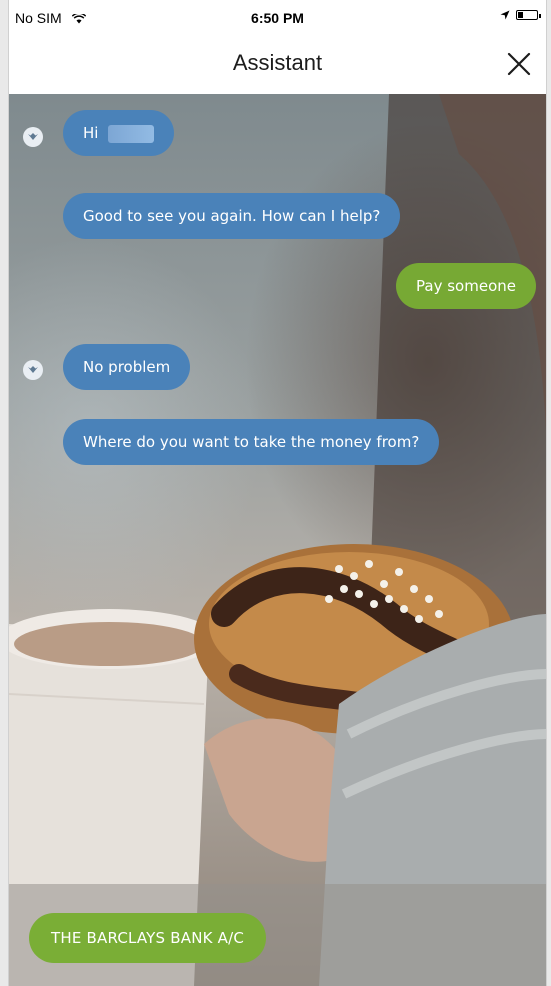 This screenshot has height=986, width=551. Describe the element at coordinates (505, 15) in the screenshot. I see `location-arrow-icon` at that location.